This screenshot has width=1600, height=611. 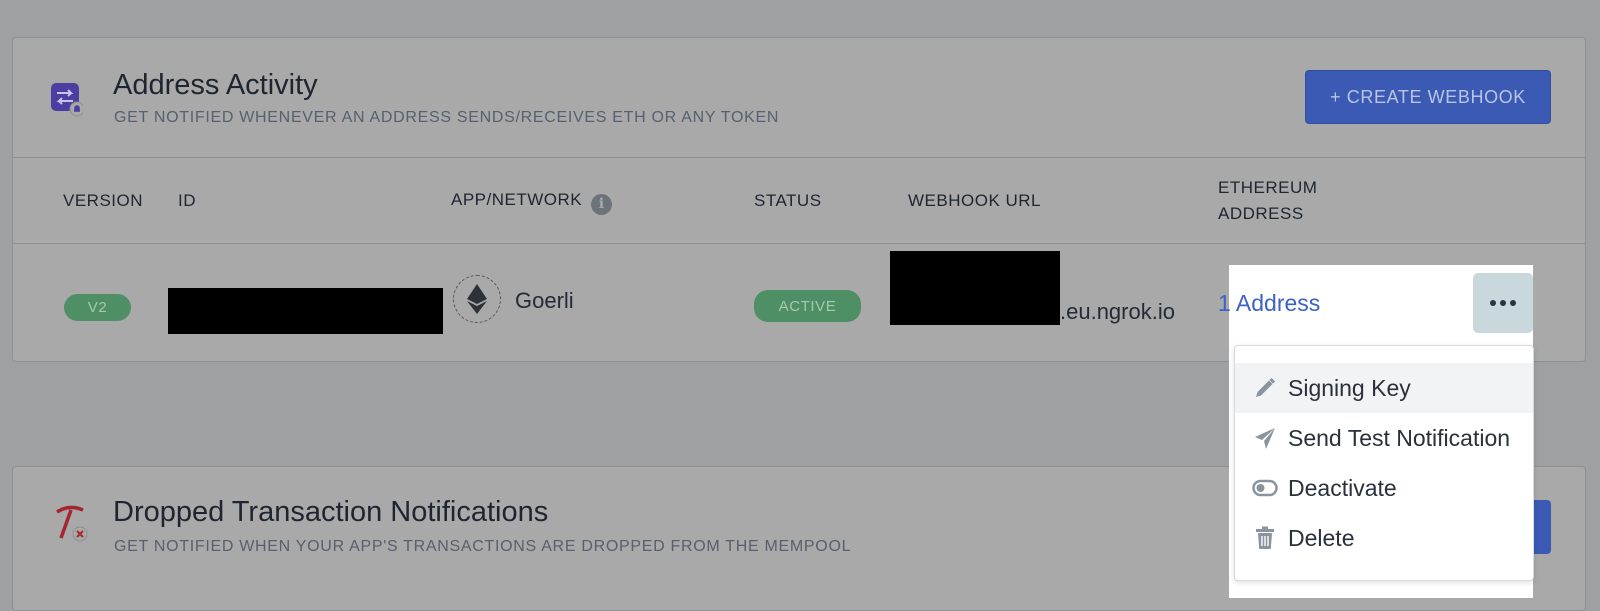 What do you see at coordinates (70, 523) in the screenshot?
I see `pickaxe-x-icon` at bounding box center [70, 523].